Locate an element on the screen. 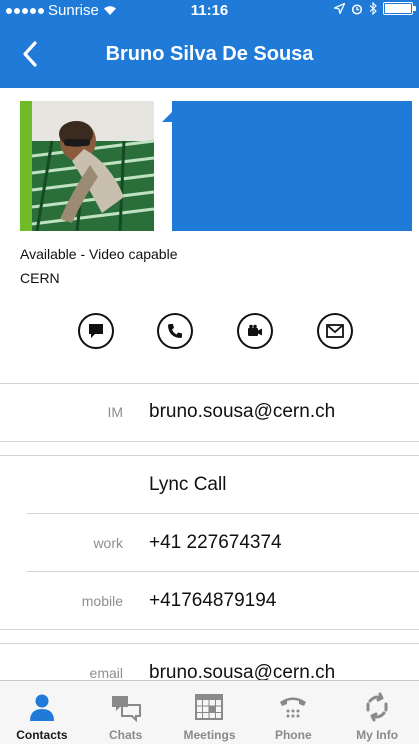 The image size is (419, 744). detail-label: IM is located at coordinates (115, 412).